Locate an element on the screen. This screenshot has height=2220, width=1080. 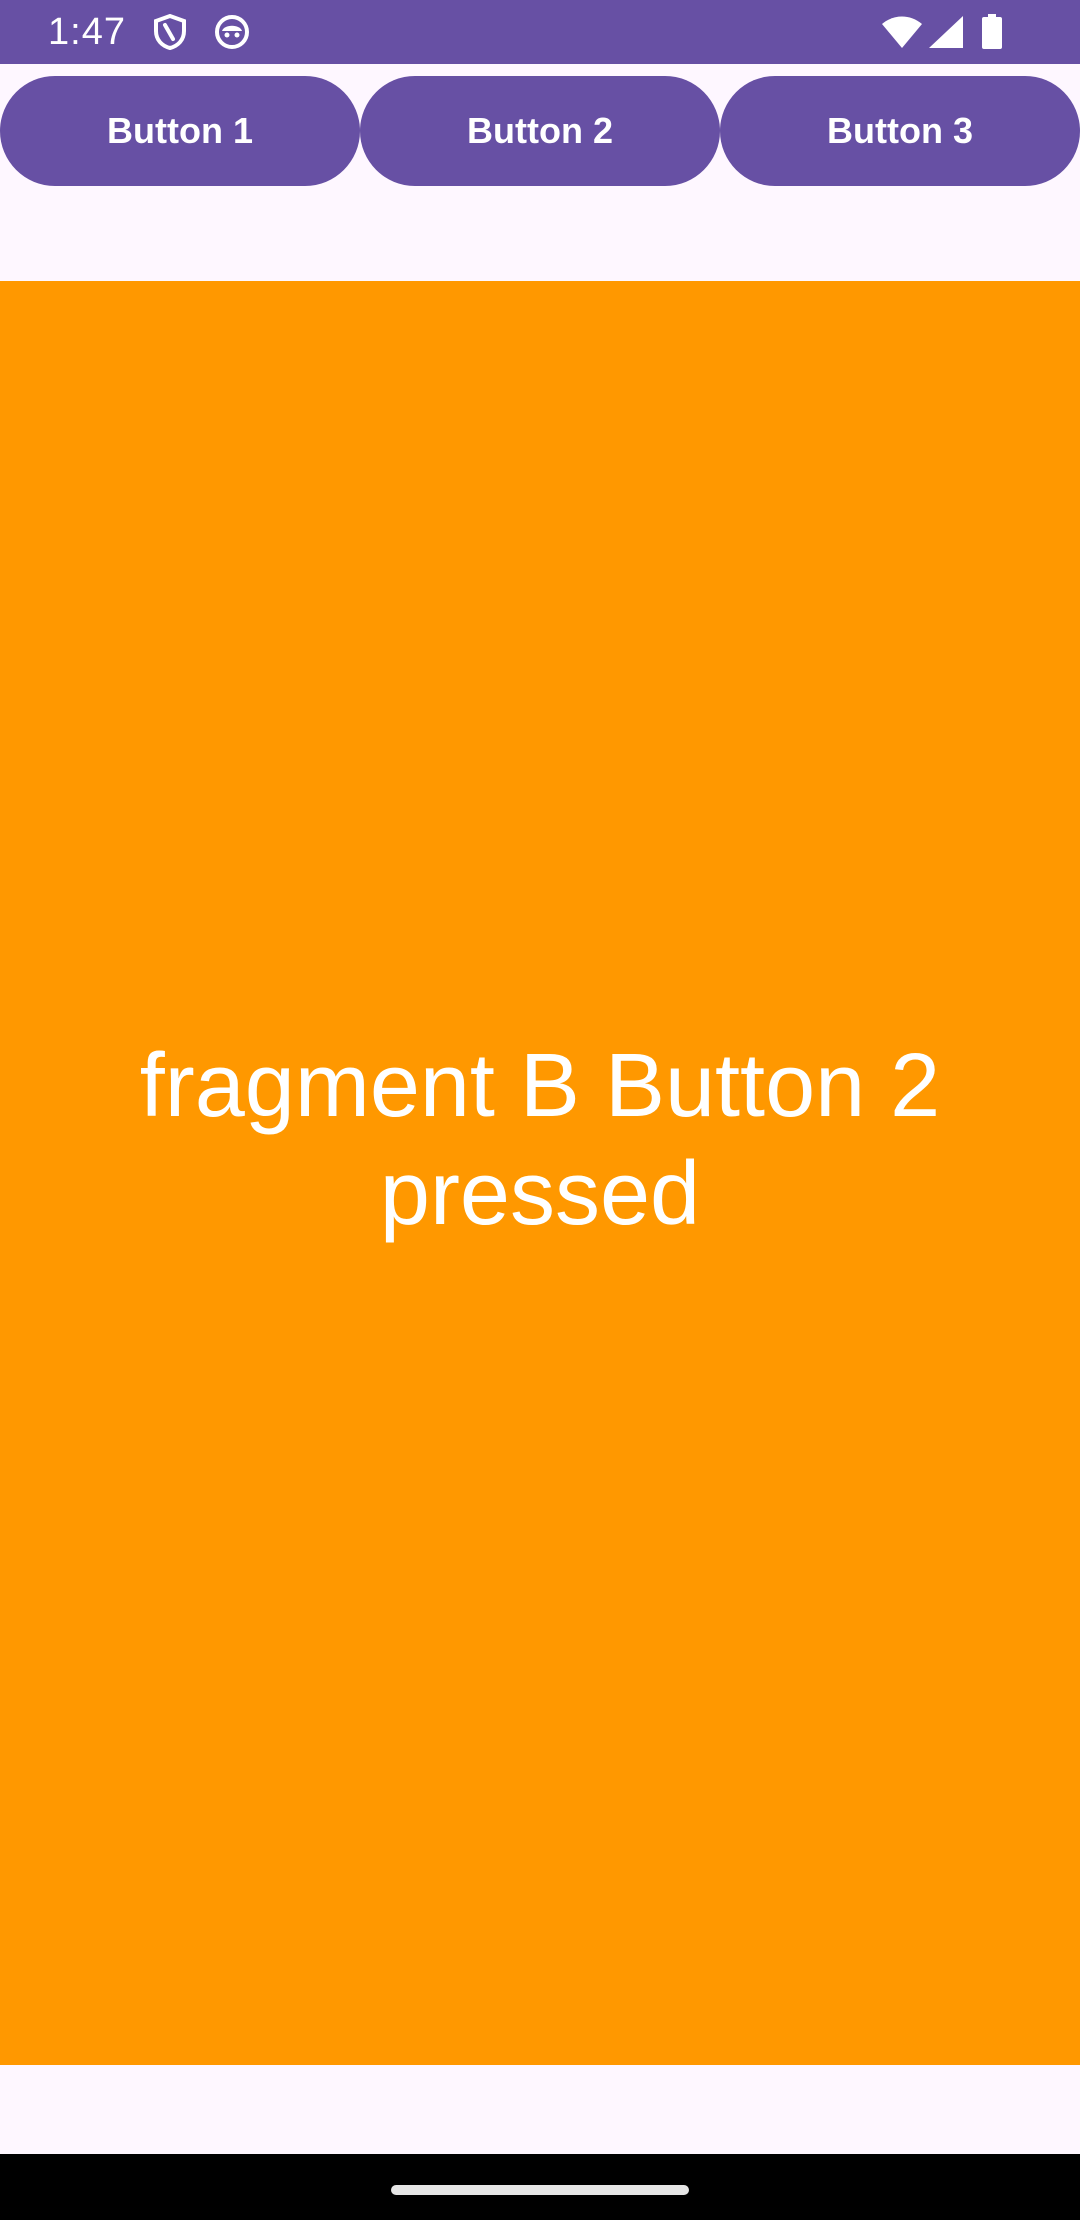
button-2: Button 2 is located at coordinates (540, 131).